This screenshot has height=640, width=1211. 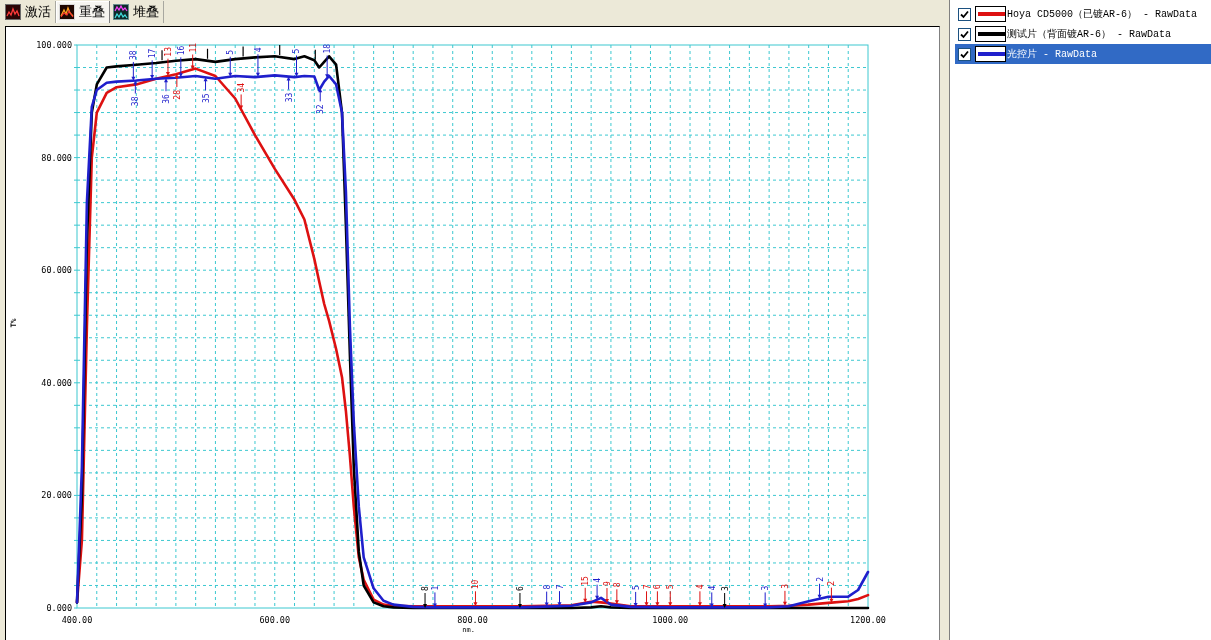 I want to click on peak-label: 28, so click(x=177, y=95).